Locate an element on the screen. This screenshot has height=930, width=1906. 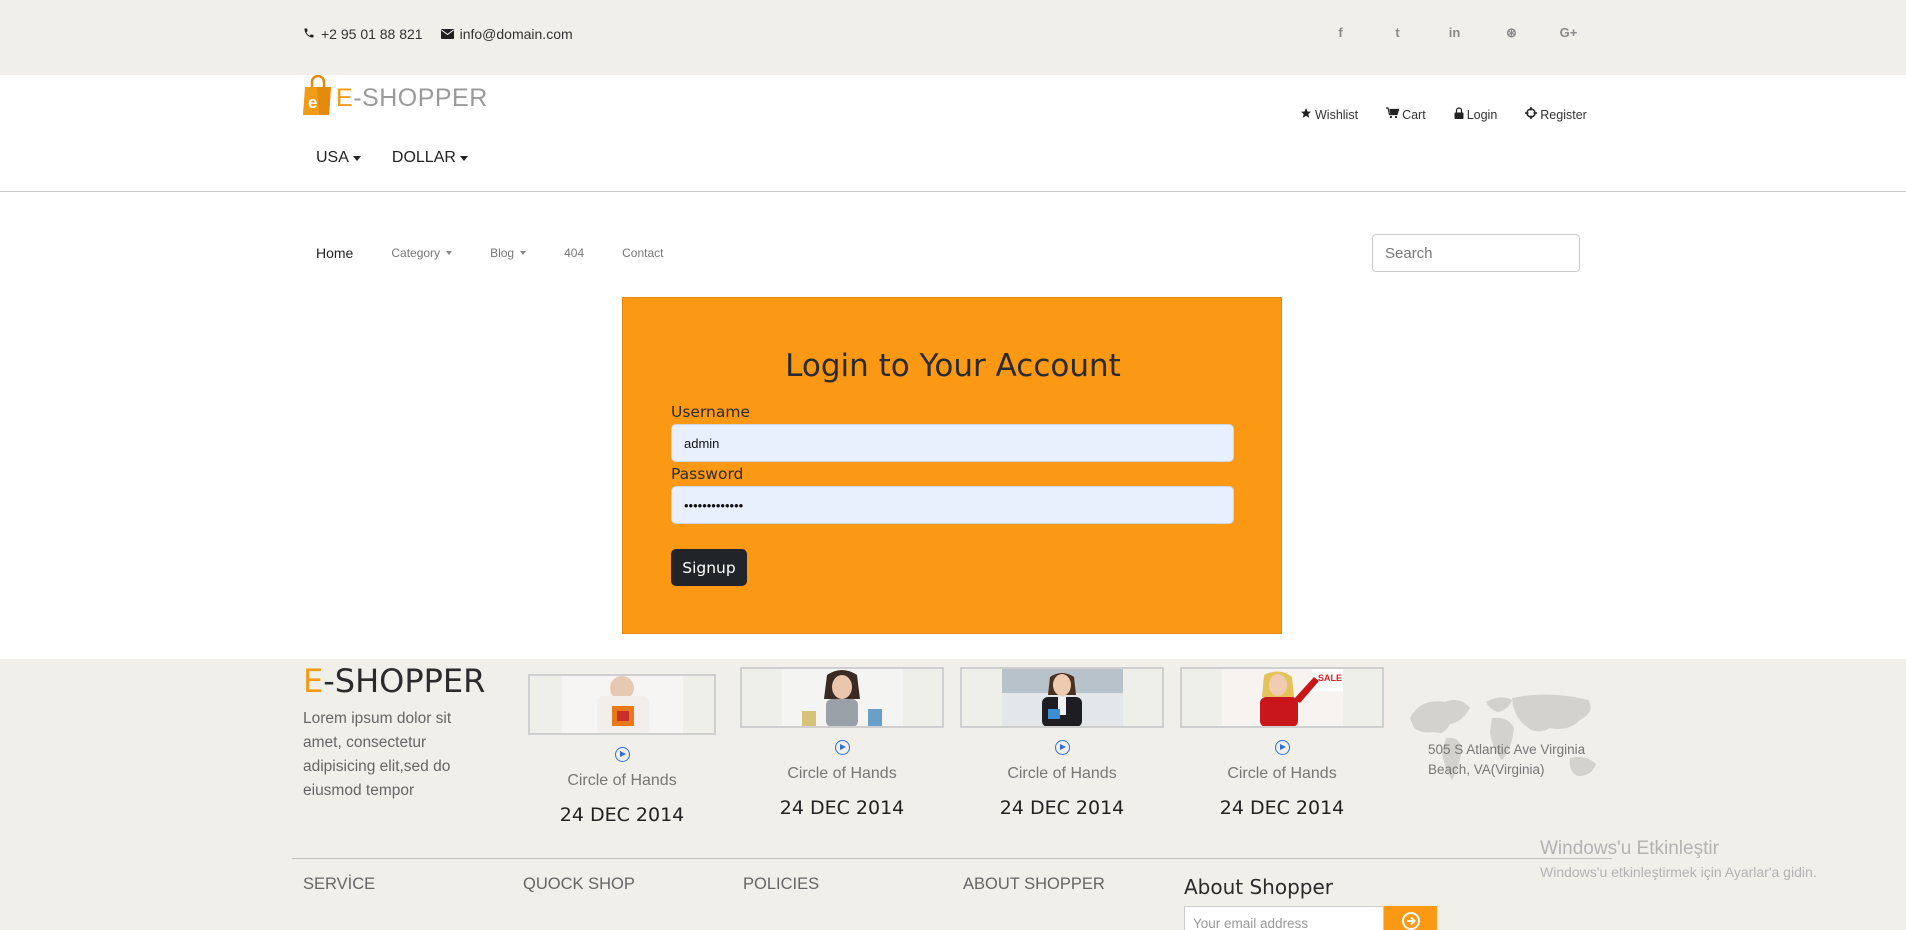
newsletter-submit-button is located at coordinates (1410, 918).